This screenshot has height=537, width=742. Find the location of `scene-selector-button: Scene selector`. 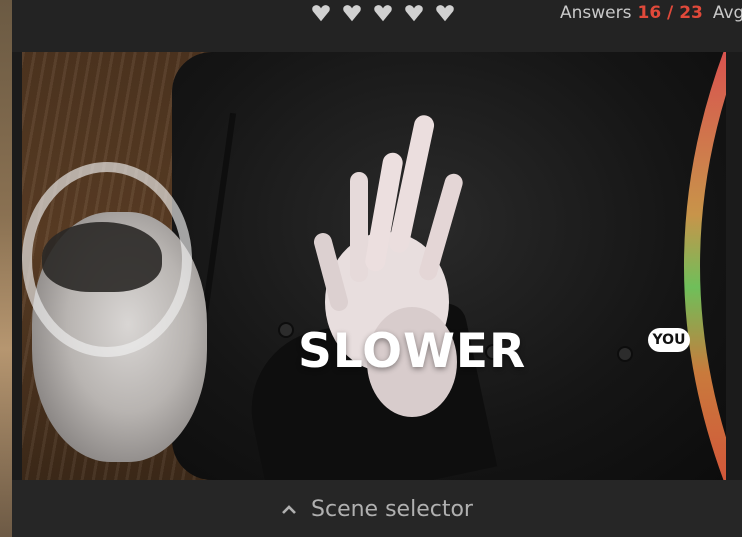

scene-selector-button: Scene selector is located at coordinates (377, 509).